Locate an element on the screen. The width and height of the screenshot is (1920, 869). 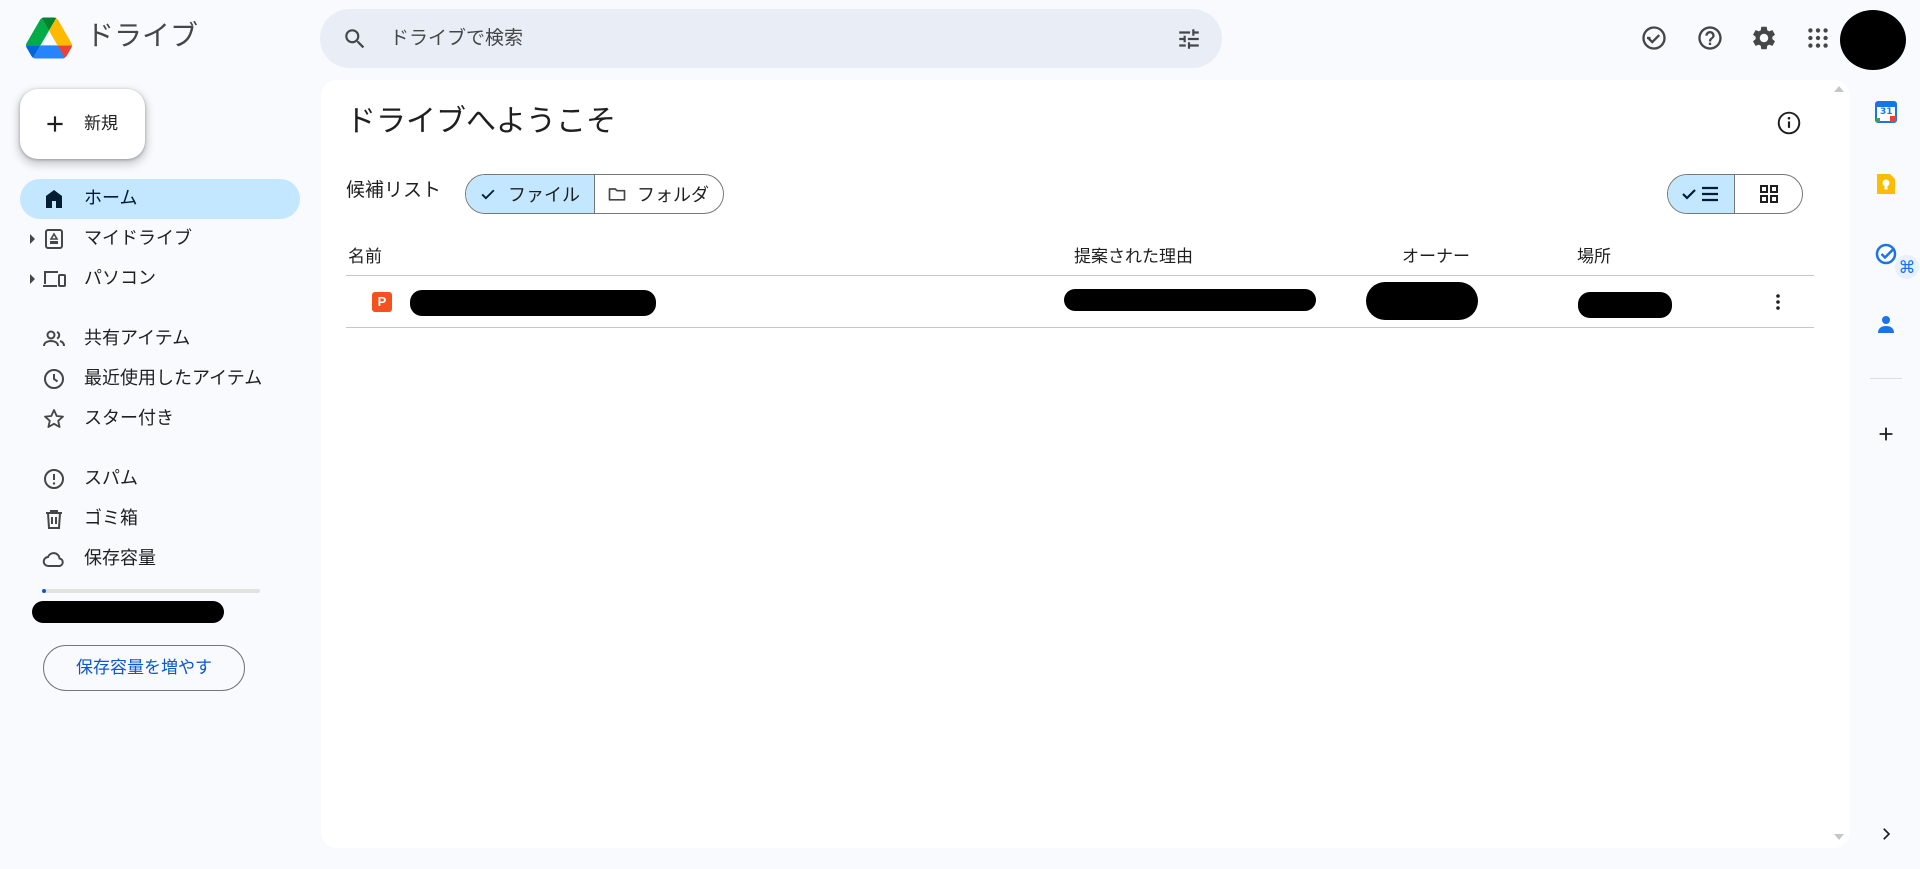
column-suggested-reason: 提案された理由 is located at coordinates (1133, 257).